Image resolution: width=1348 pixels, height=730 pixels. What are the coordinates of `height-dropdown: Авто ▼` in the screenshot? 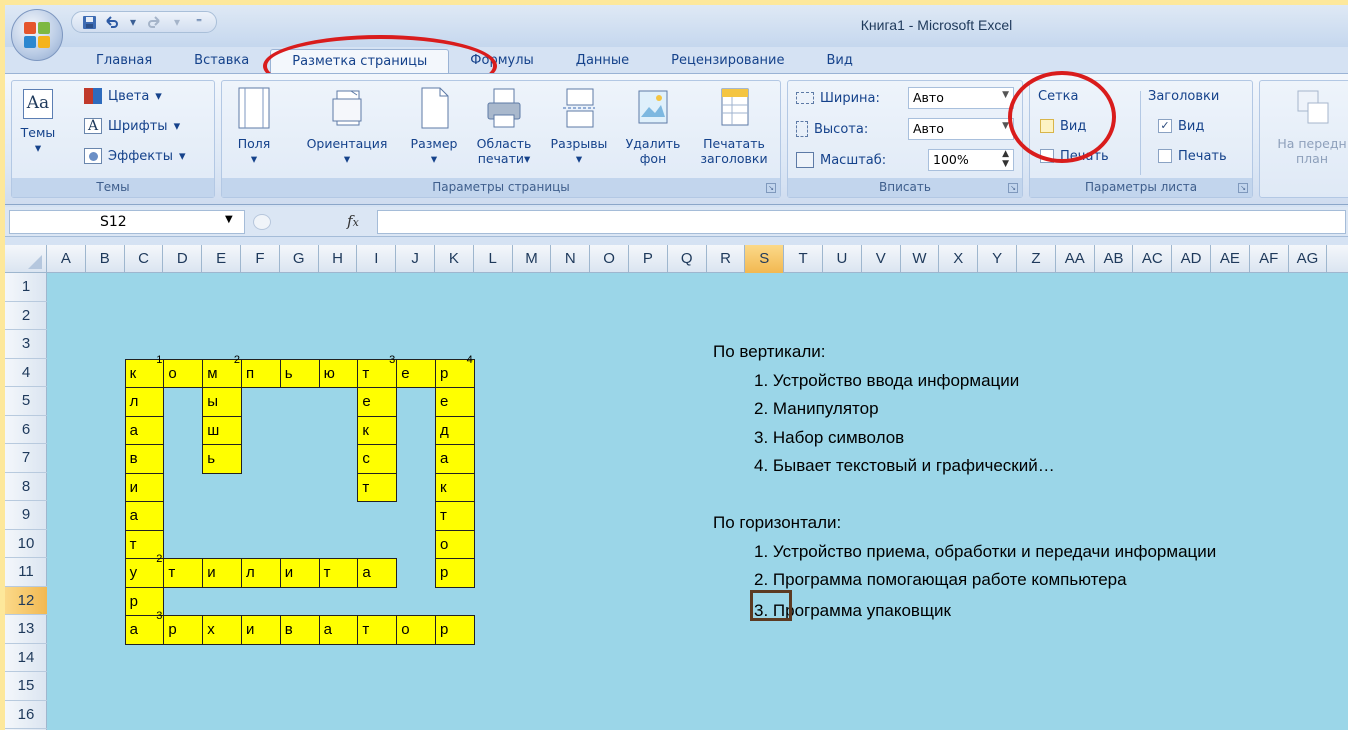 It's located at (961, 129).